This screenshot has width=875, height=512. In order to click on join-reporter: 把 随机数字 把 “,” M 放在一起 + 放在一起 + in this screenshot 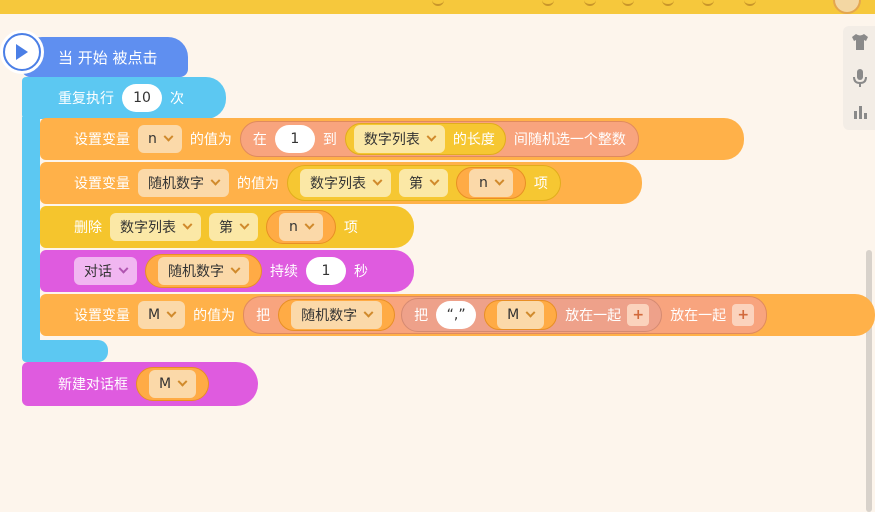, I will do `click(505, 315)`.